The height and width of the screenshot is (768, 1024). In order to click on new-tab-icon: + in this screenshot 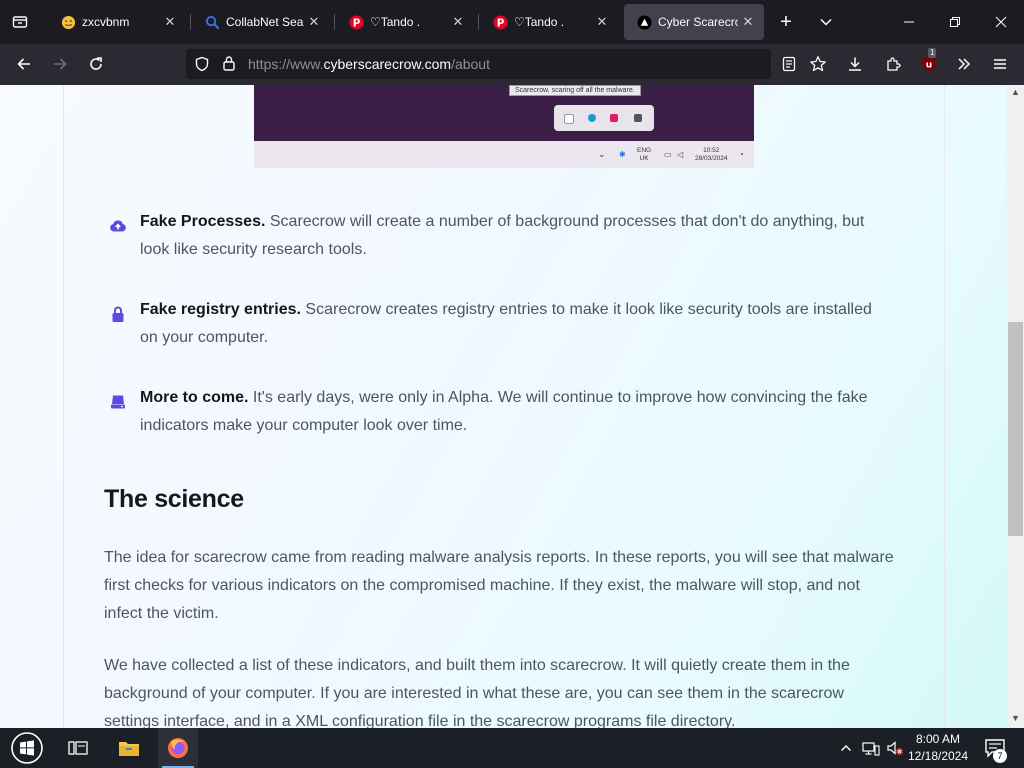, I will do `click(786, 22)`.